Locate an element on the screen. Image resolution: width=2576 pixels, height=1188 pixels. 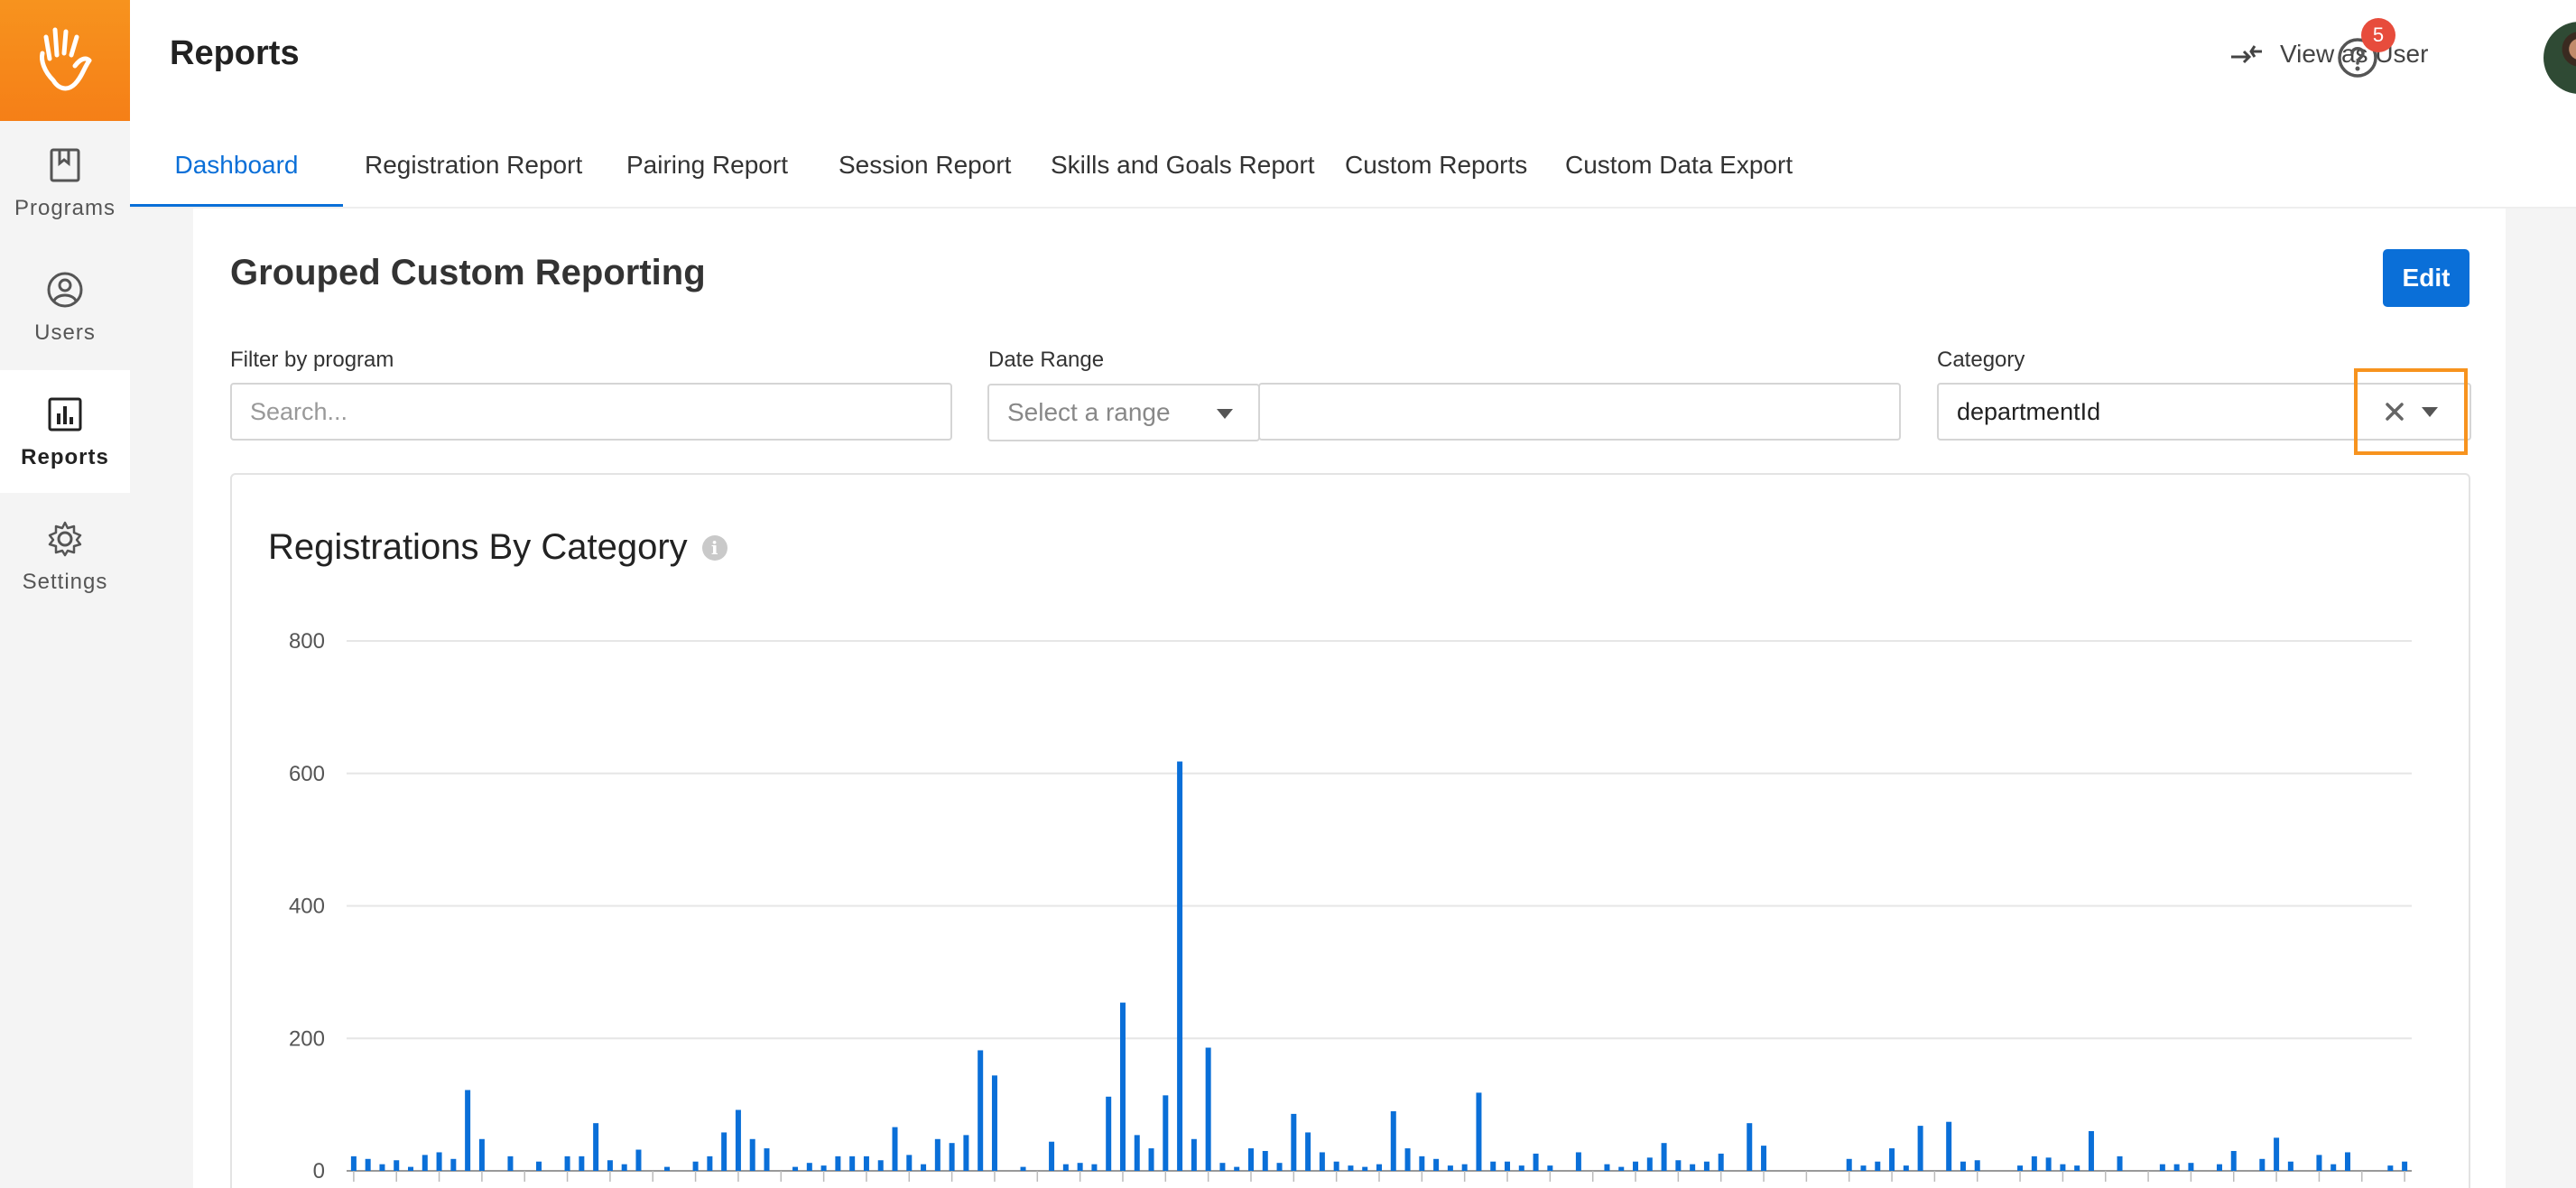
avatar is located at coordinates (2560, 58).